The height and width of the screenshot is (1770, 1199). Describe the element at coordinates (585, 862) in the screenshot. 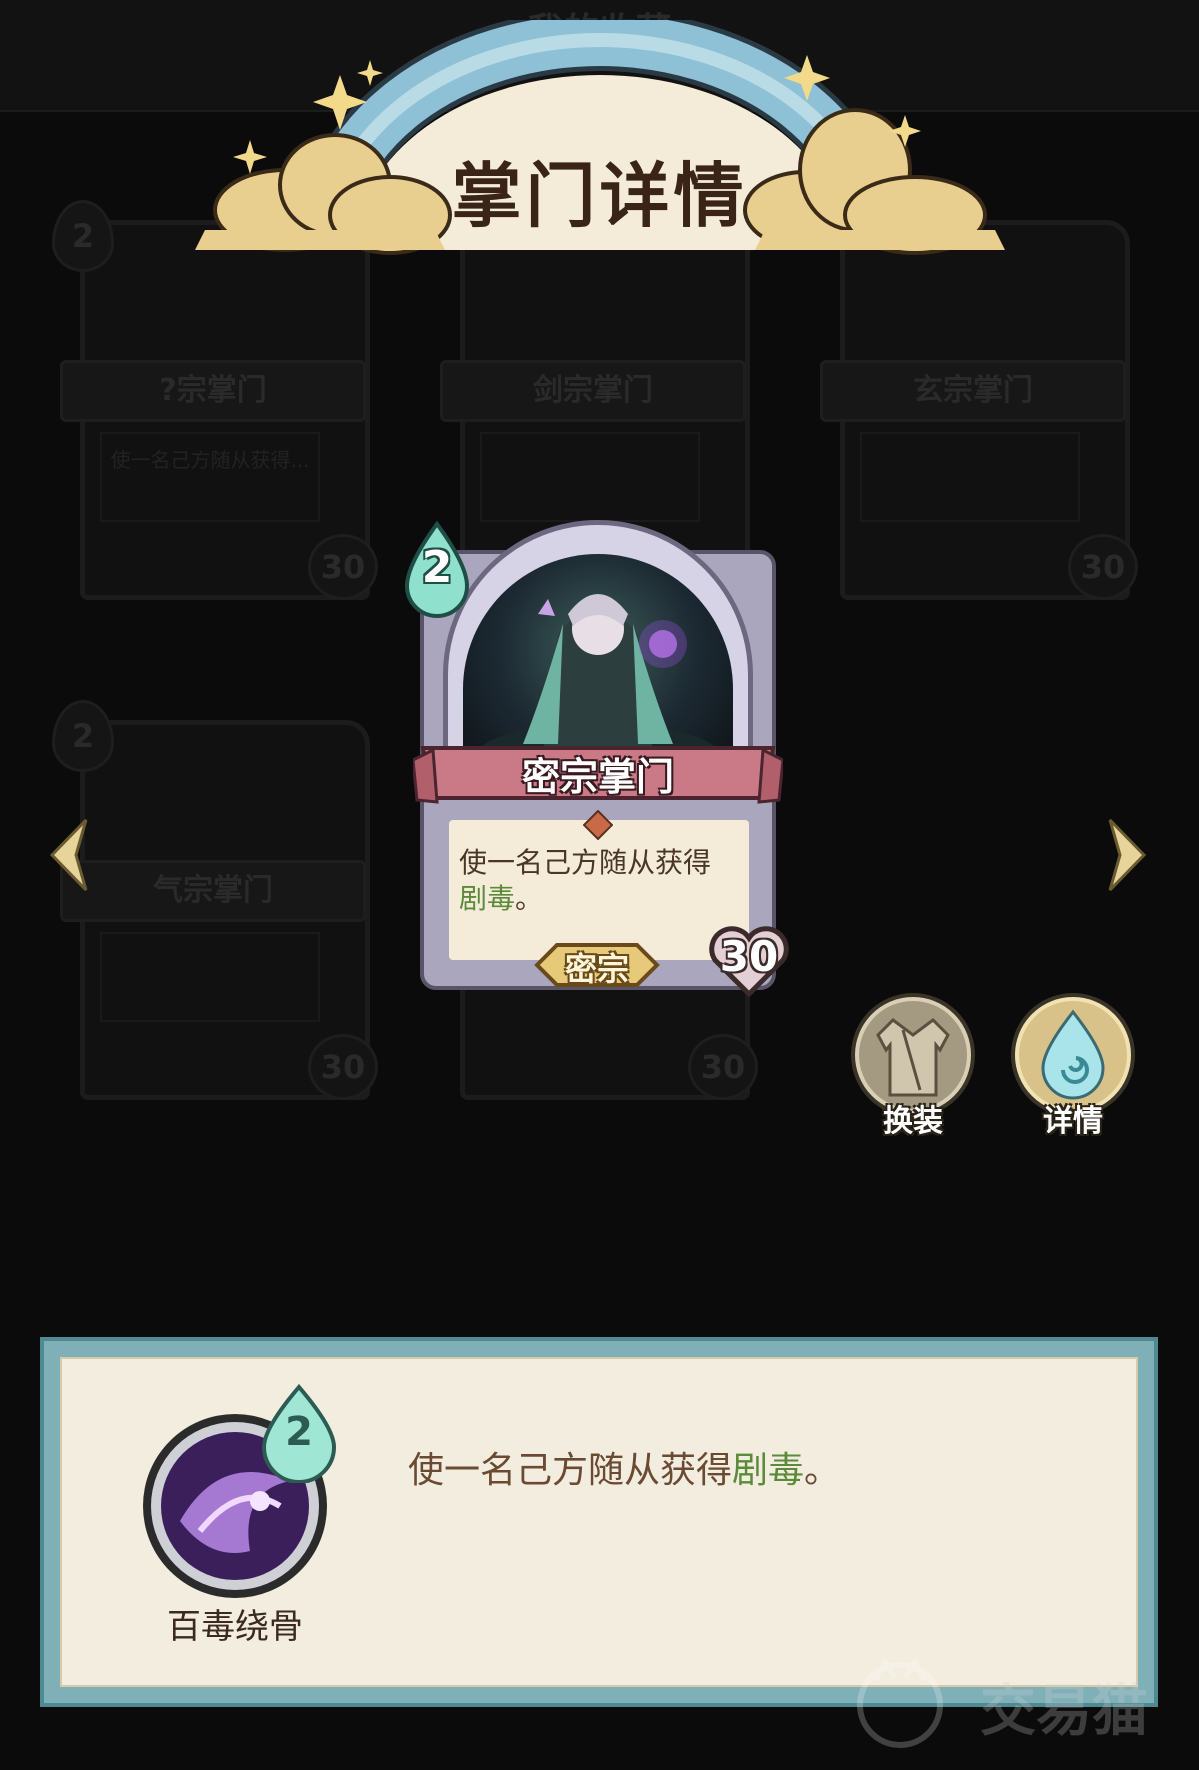

I see `description-text: 使一名己方随从获得` at that location.